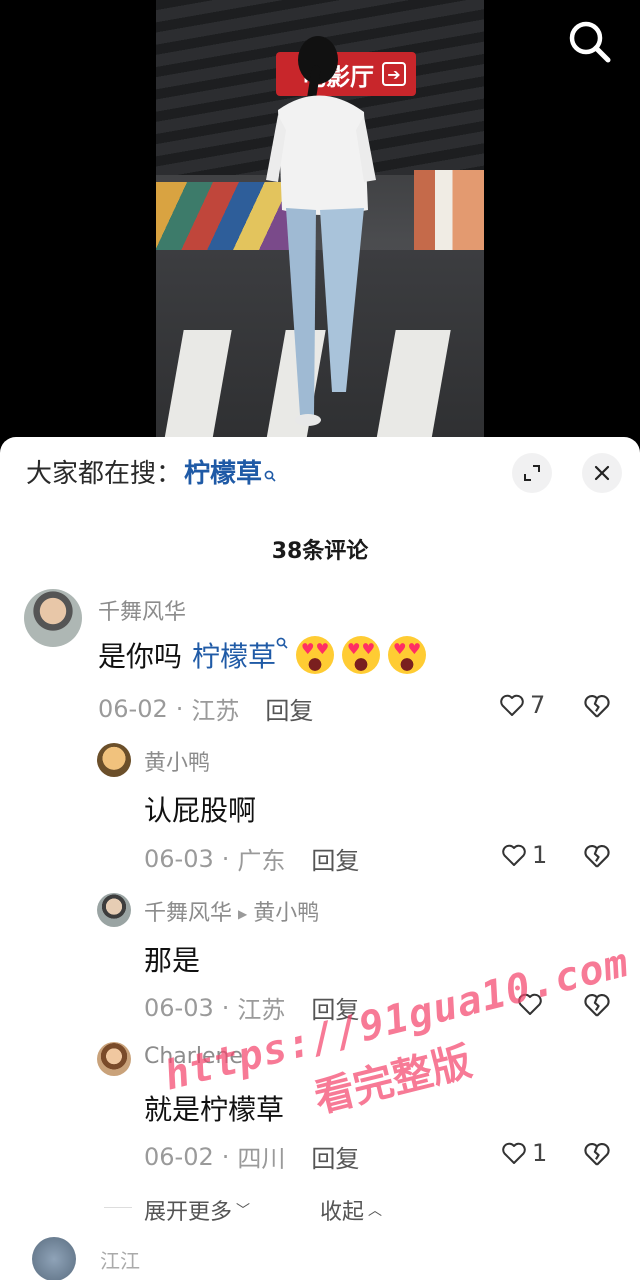 This screenshot has width=640, height=1280. What do you see at coordinates (215, 711) in the screenshot?
I see `comment-location: 江苏` at bounding box center [215, 711].